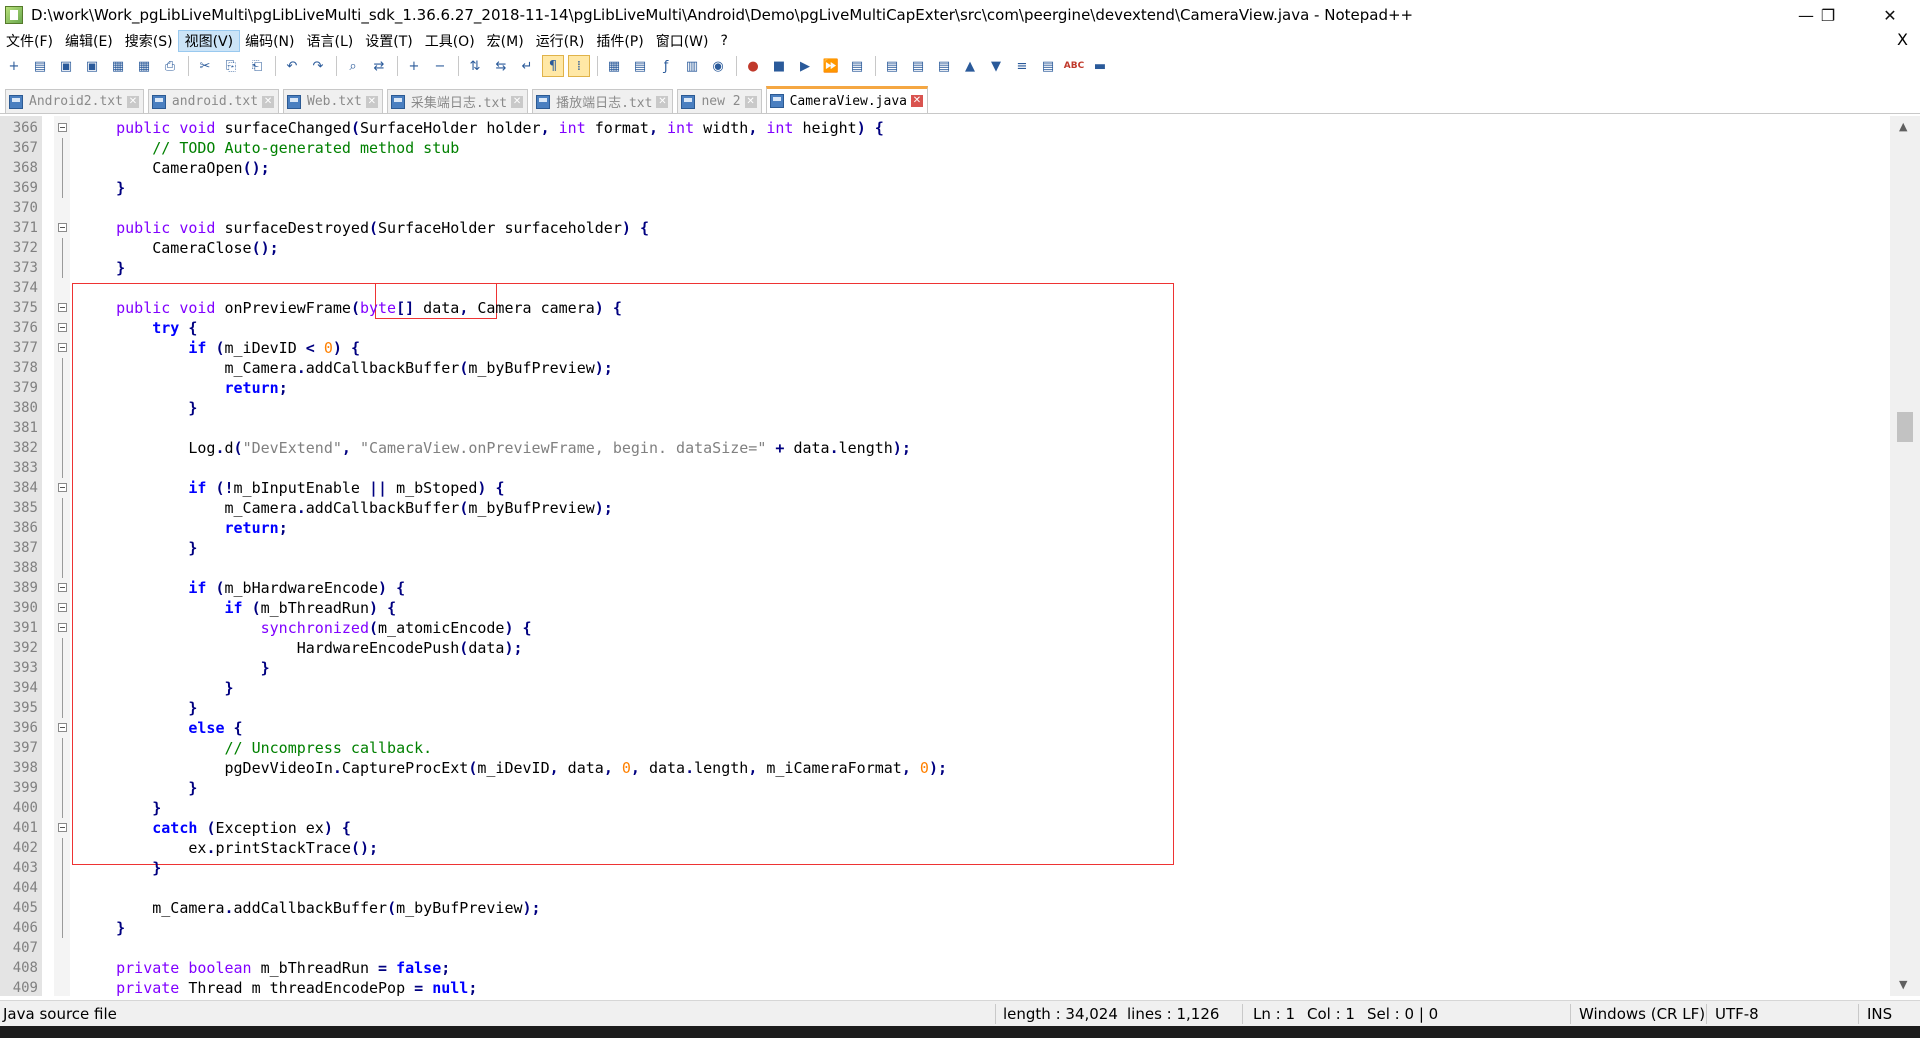 The width and height of the screenshot is (1920, 1038). I want to click on monitor-icon: ◉, so click(718, 66).